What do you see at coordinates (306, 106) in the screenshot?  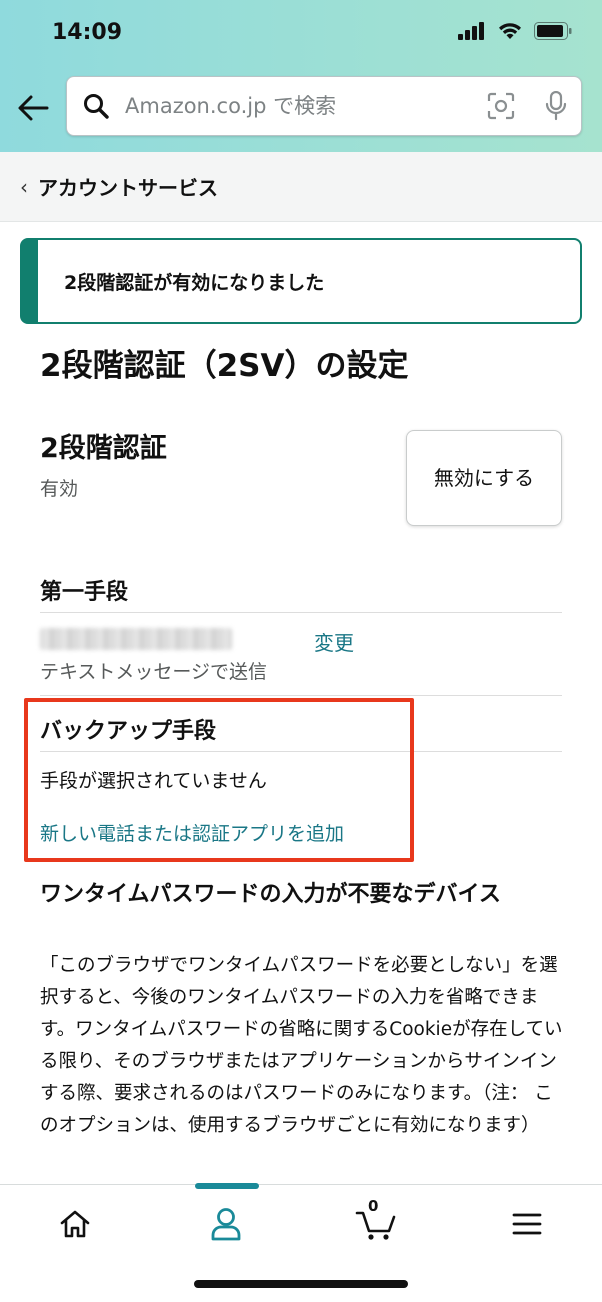 I see `search-input` at bounding box center [306, 106].